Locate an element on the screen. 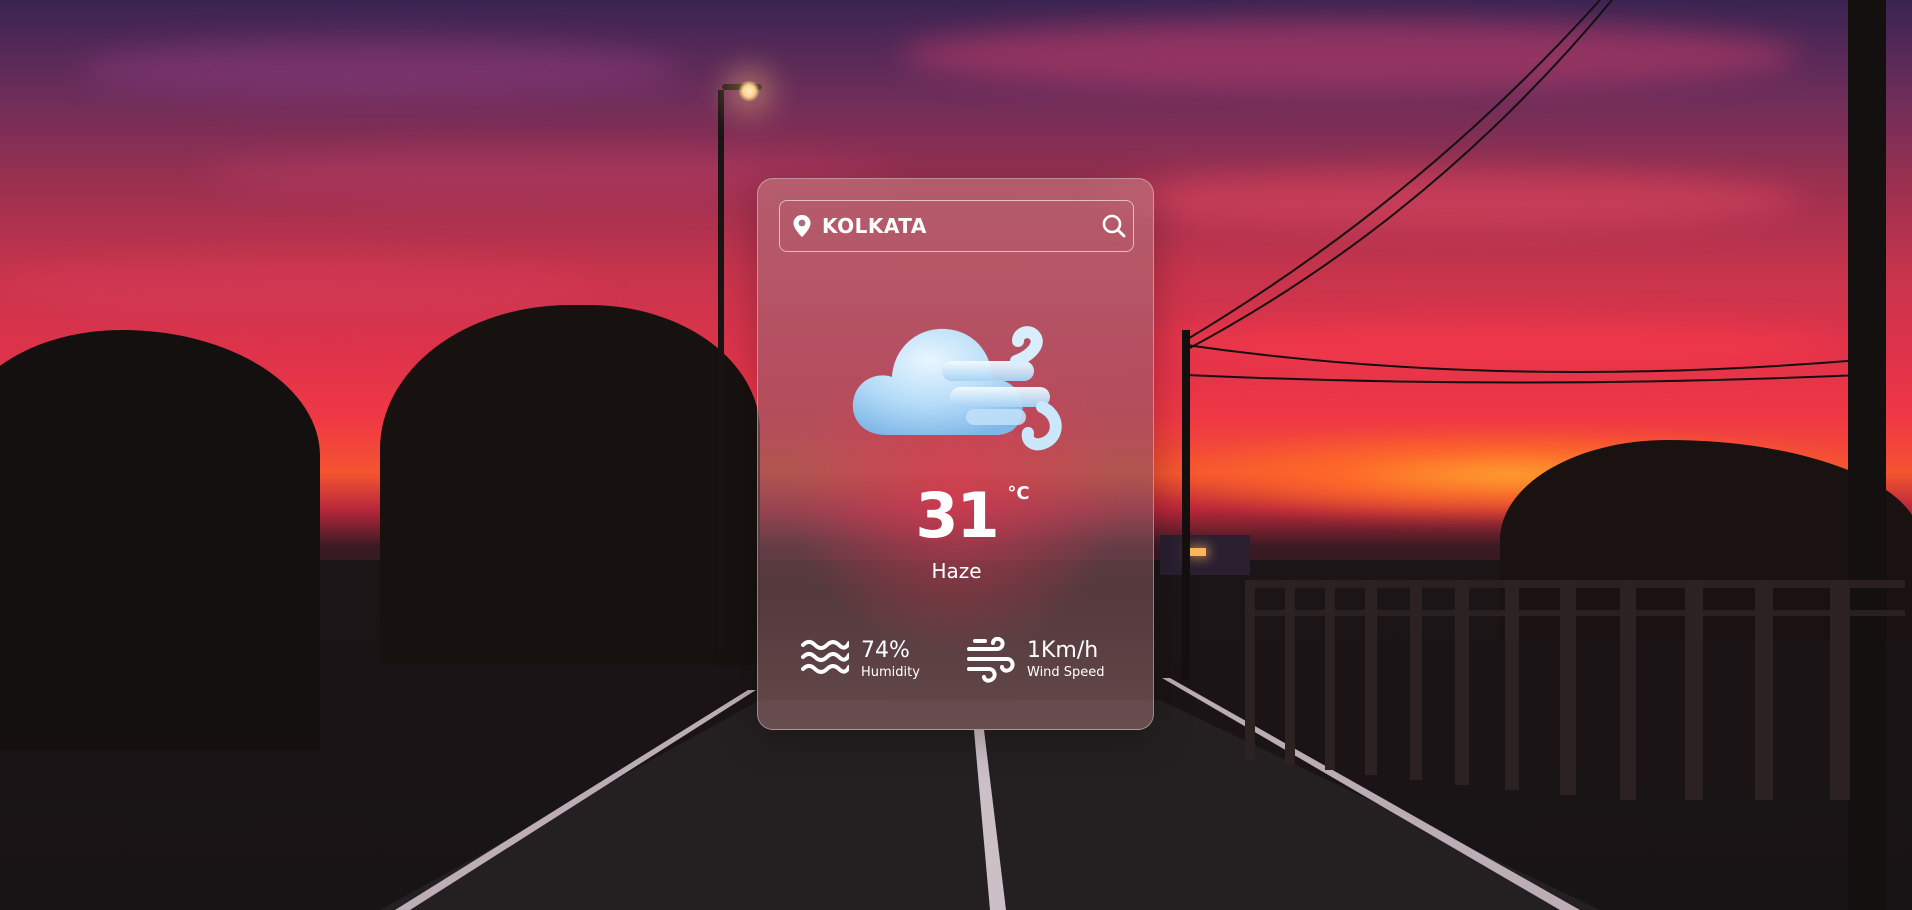  humidity-stat: 74% Humidity is located at coordinates (860, 660).